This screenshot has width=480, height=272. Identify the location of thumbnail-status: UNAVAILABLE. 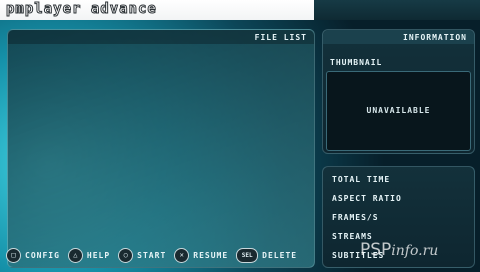
(398, 110).